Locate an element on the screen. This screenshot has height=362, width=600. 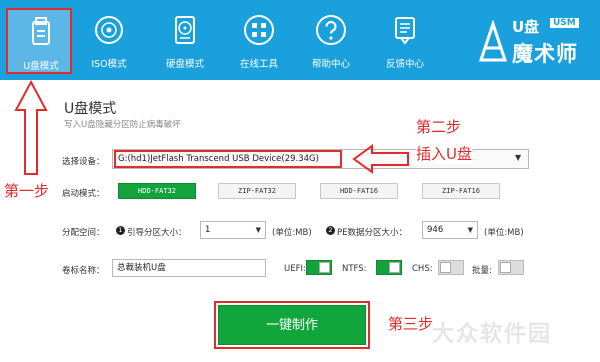
tab-hdd-mode: 硬盘模式 is located at coordinates (185, 41).